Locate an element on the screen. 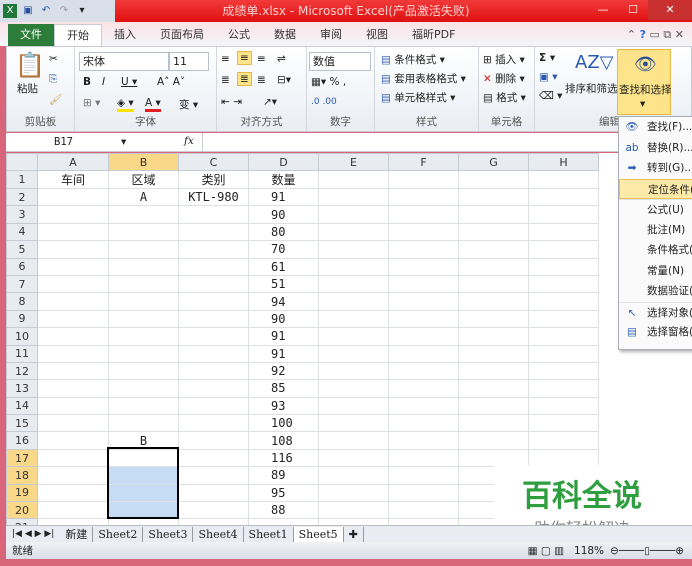  column-header: G is located at coordinates (493, 162).